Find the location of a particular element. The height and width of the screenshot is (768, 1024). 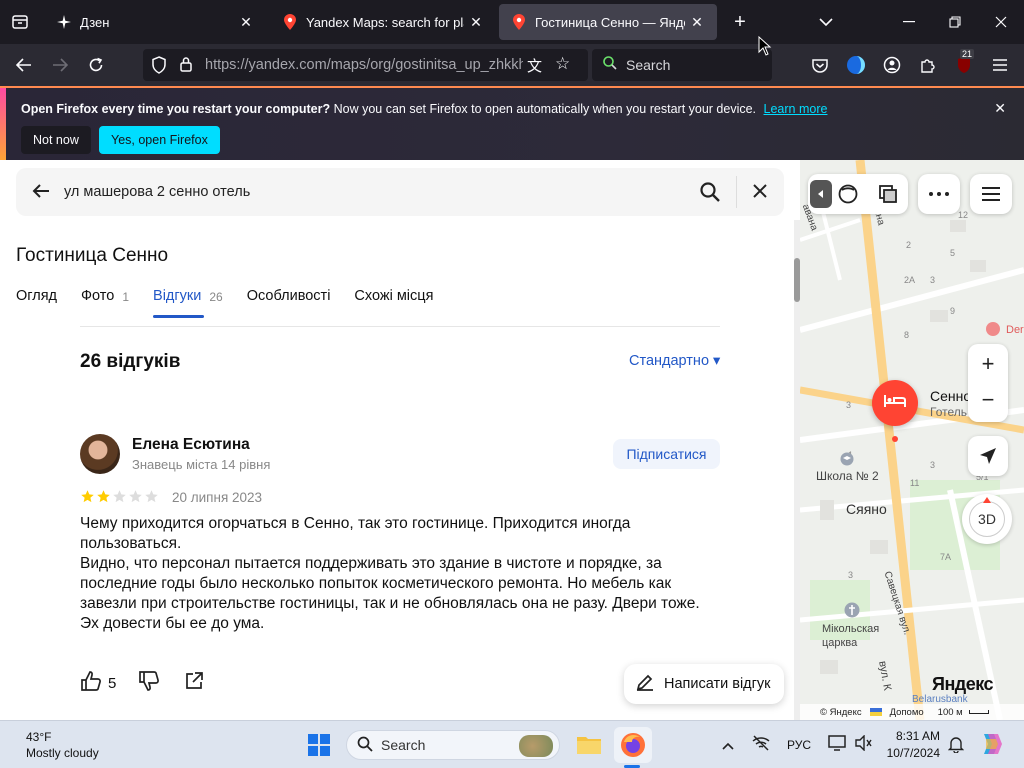

pocket-icon is located at coordinates (820, 65).